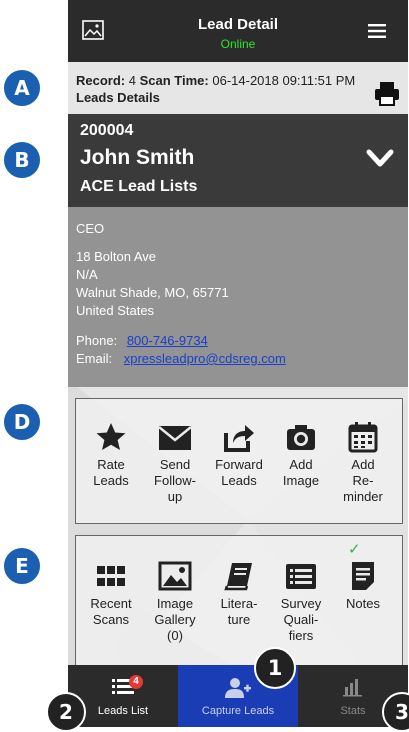 The height and width of the screenshot is (732, 409). Describe the element at coordinates (175, 576) in the screenshot. I see `image-icon` at that location.